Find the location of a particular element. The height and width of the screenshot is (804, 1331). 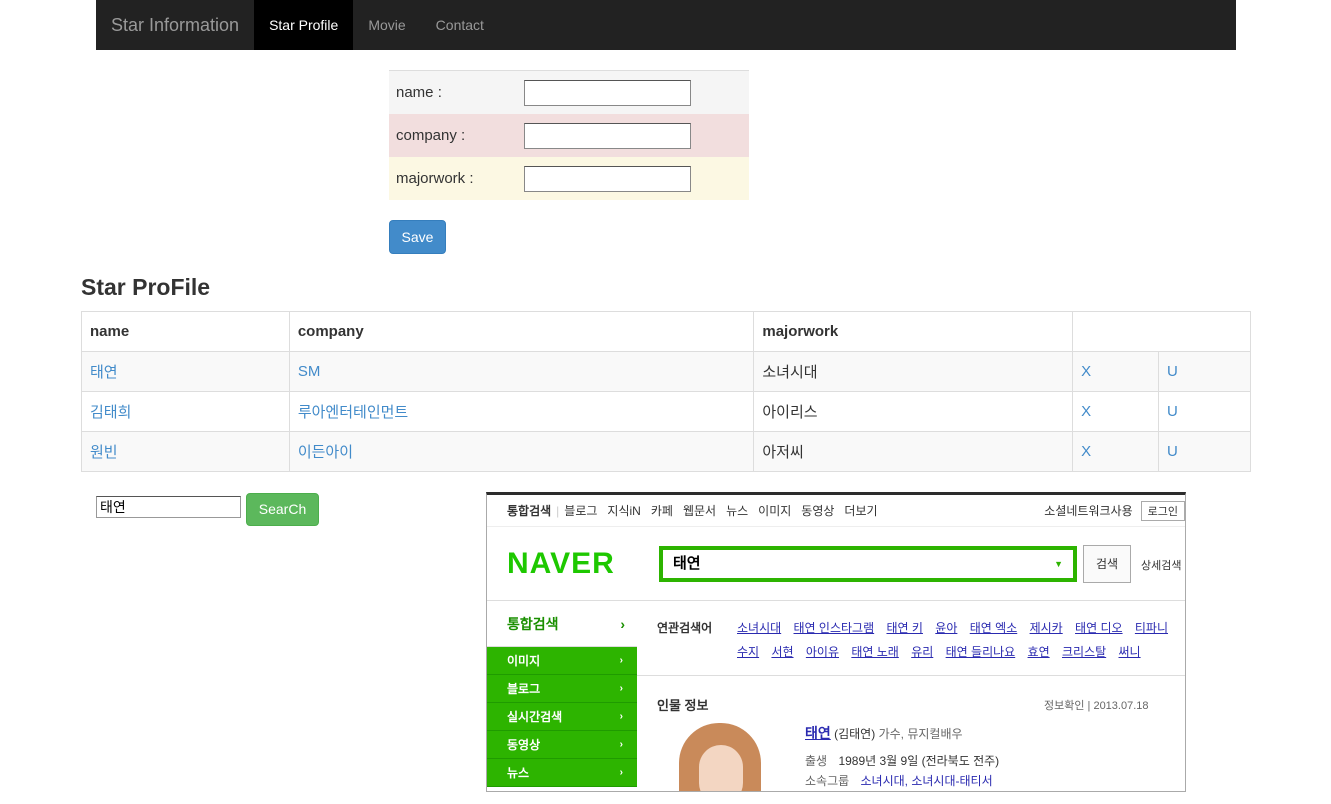

nav-contact: Contact is located at coordinates (460, 25).